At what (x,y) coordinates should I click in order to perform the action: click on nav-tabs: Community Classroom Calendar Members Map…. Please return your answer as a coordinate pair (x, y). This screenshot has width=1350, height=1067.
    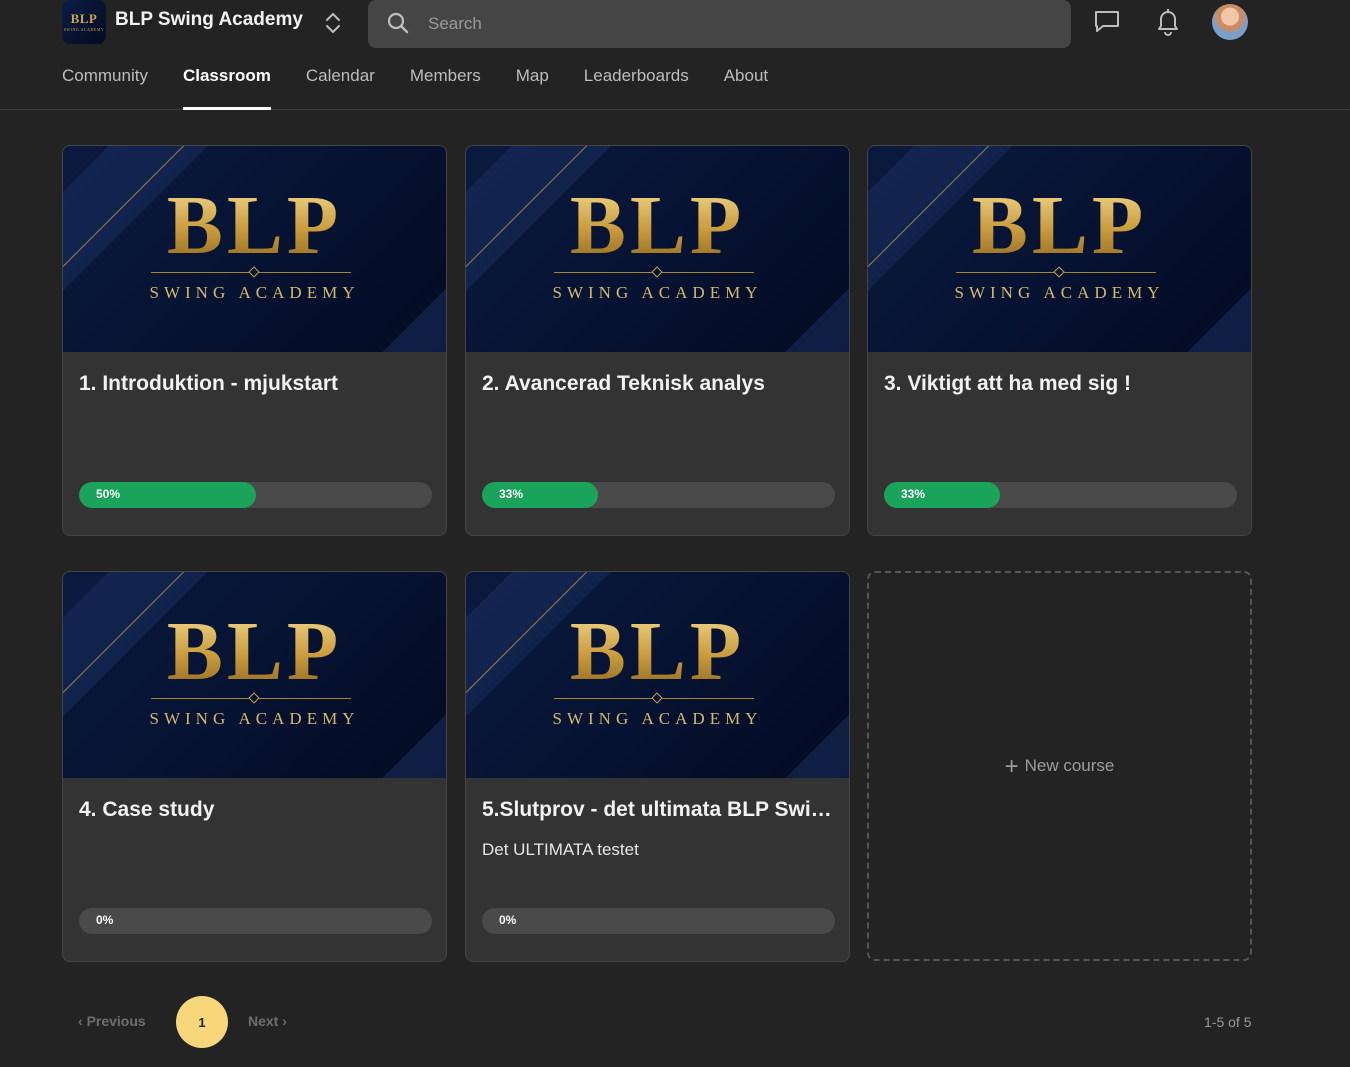
    Looking at the image, I should click on (432, 88).